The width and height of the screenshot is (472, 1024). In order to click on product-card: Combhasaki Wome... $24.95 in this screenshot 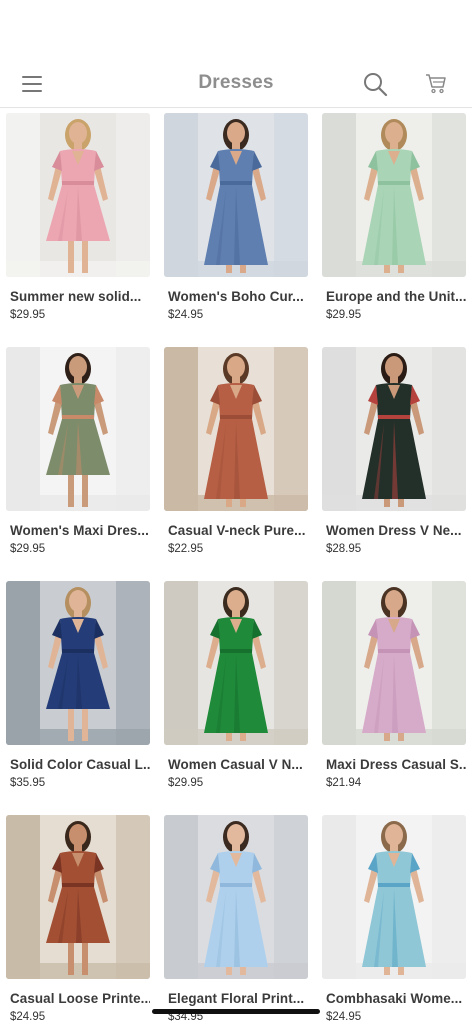, I will do `click(394, 919)`.